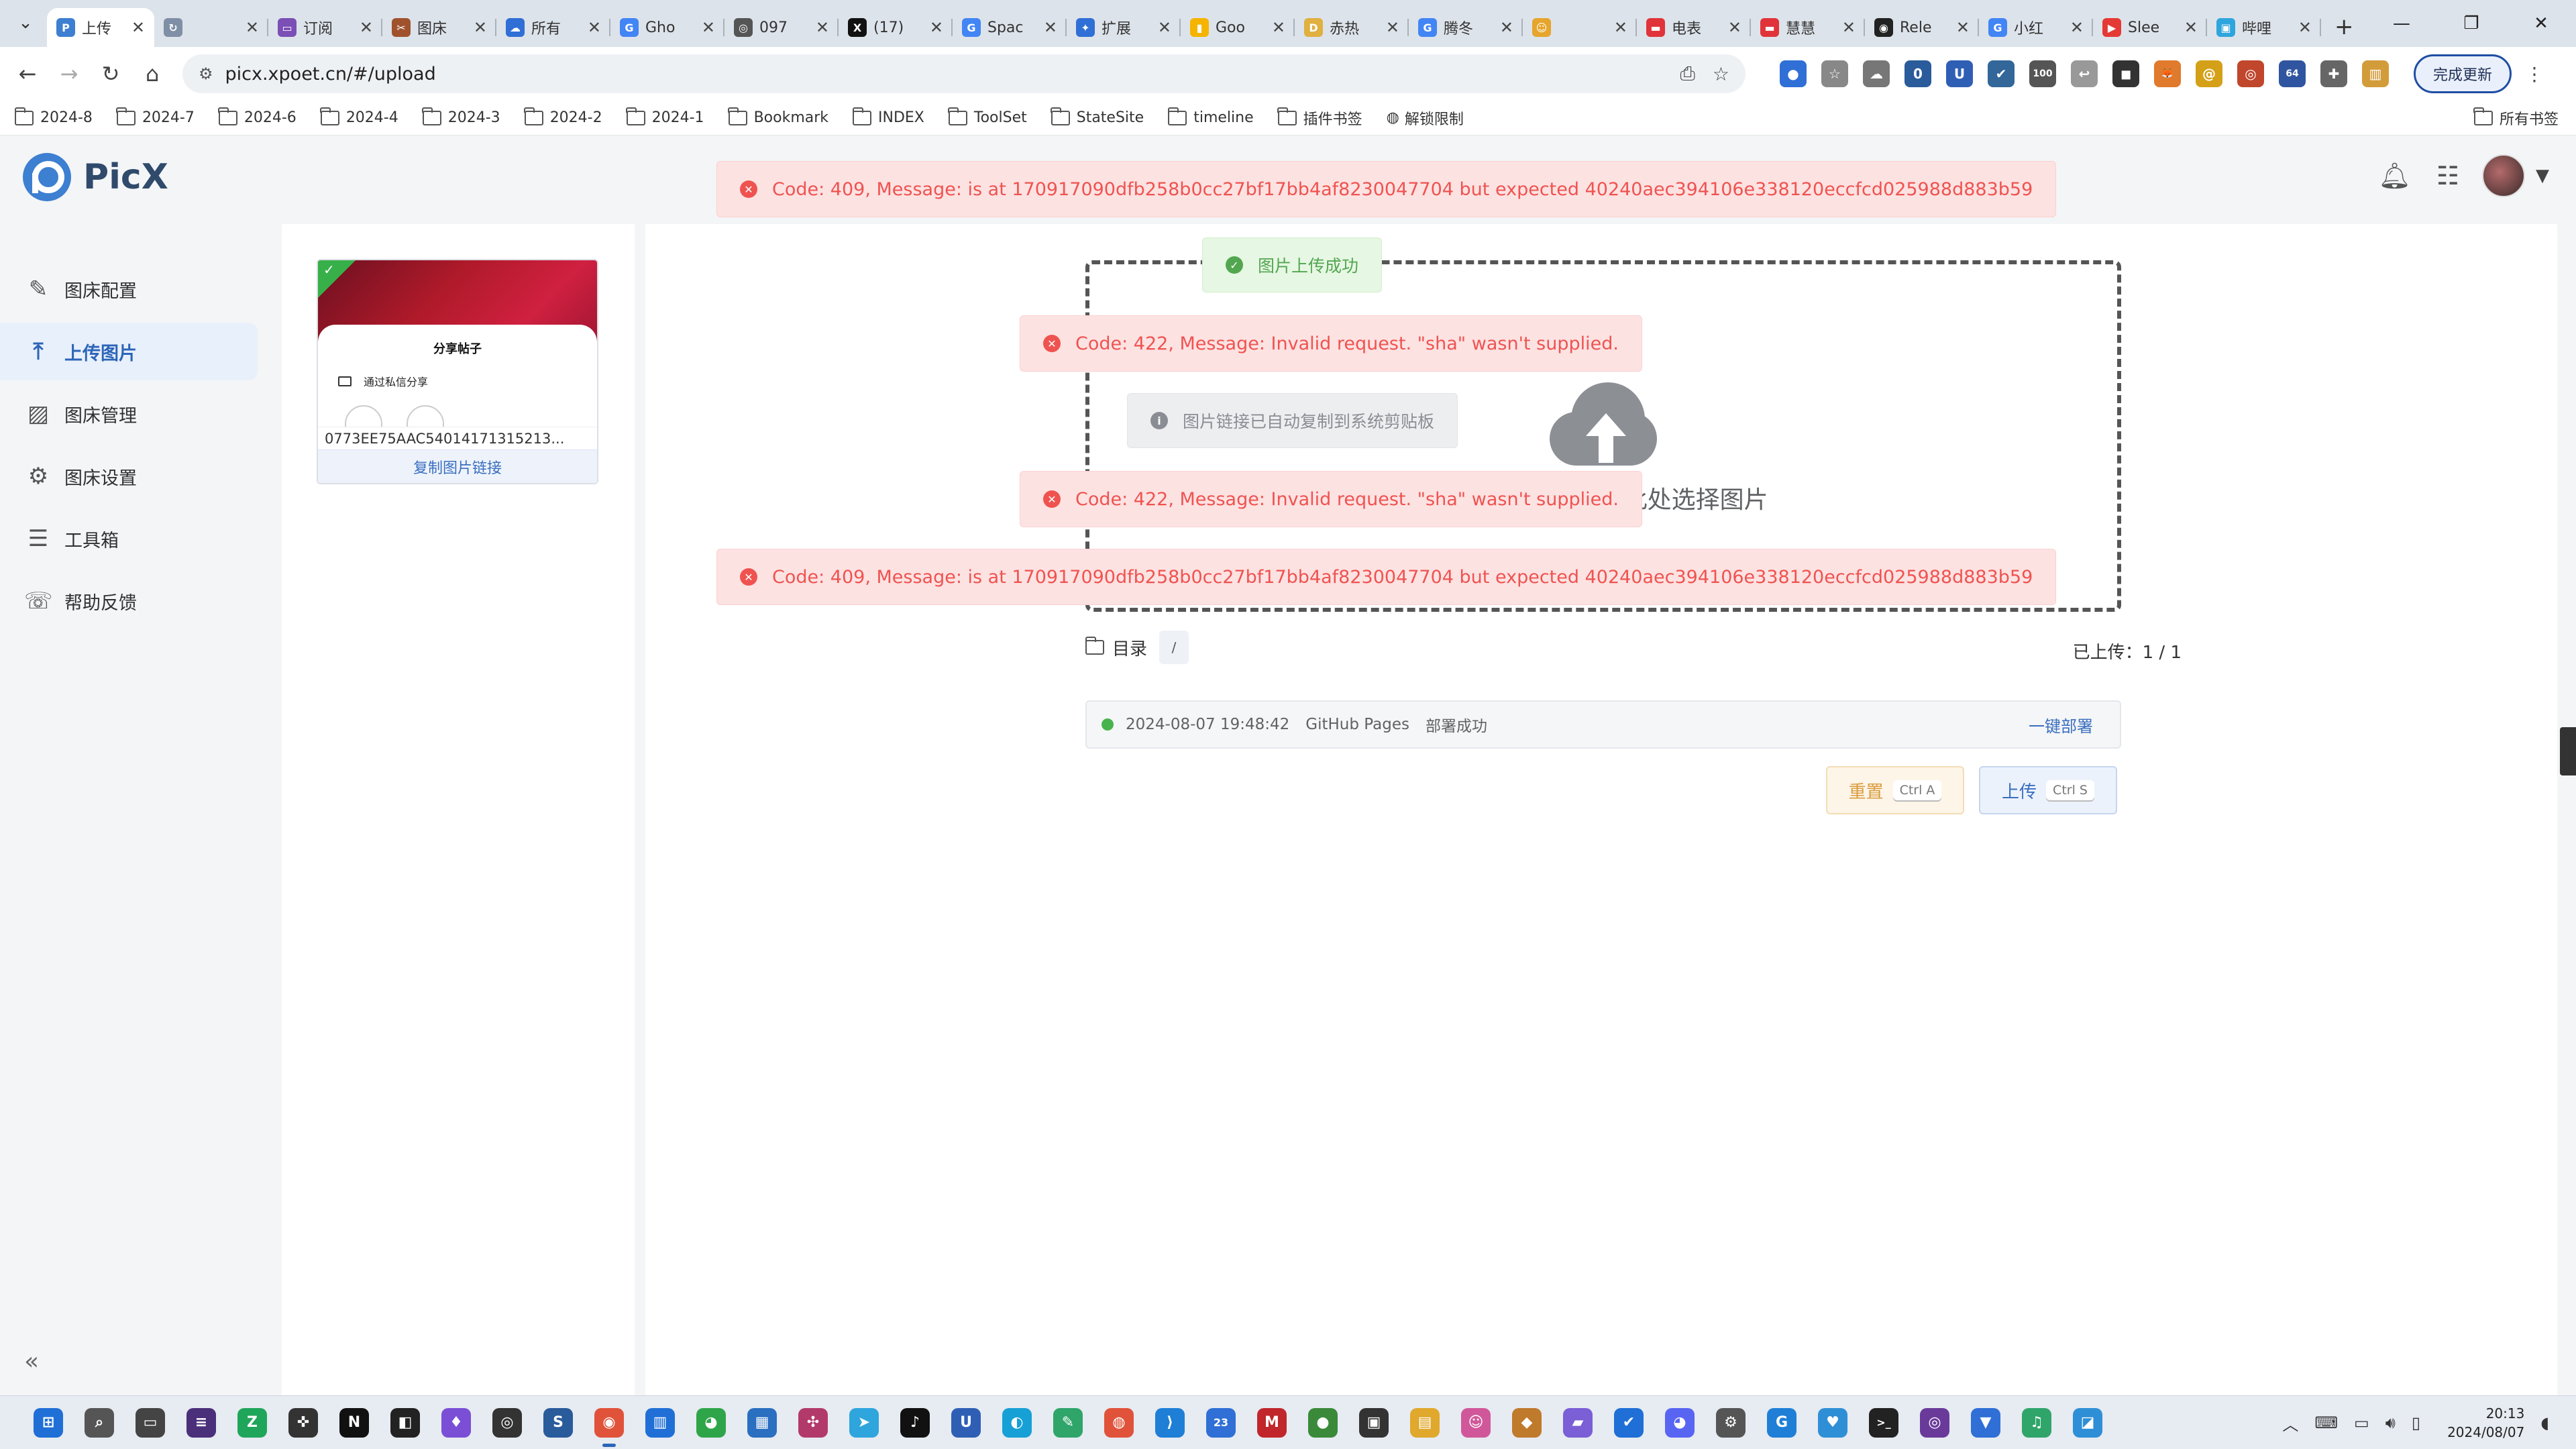 The image size is (2576, 1449). I want to click on new-tab-button: +, so click(2344, 26).